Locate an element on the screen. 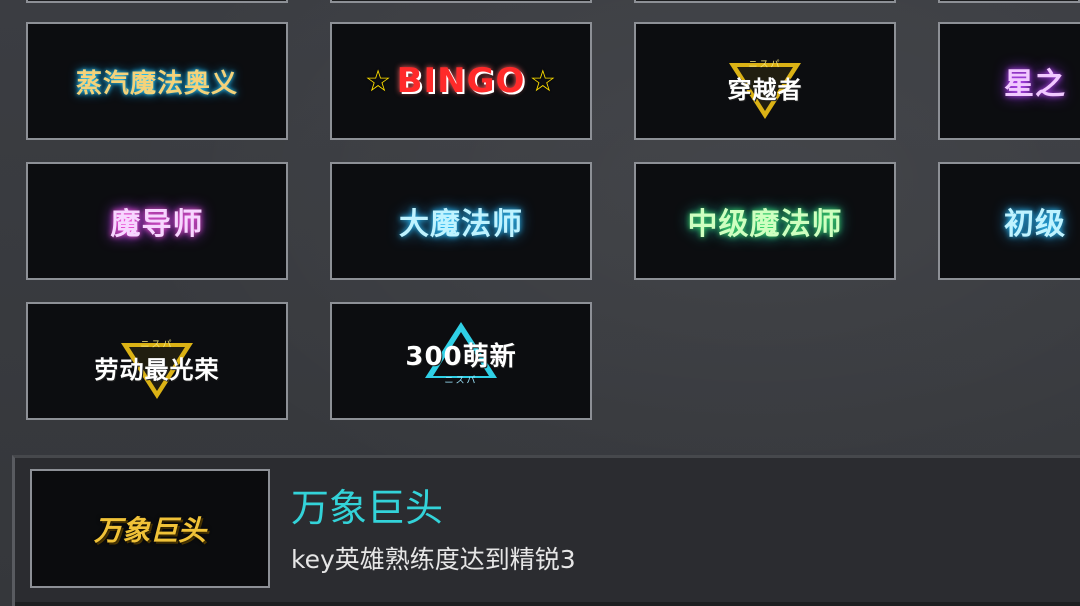 The width and height of the screenshot is (1080, 606). title-tile-time-traveler: ニスパ 穿越者 is located at coordinates (765, 81).